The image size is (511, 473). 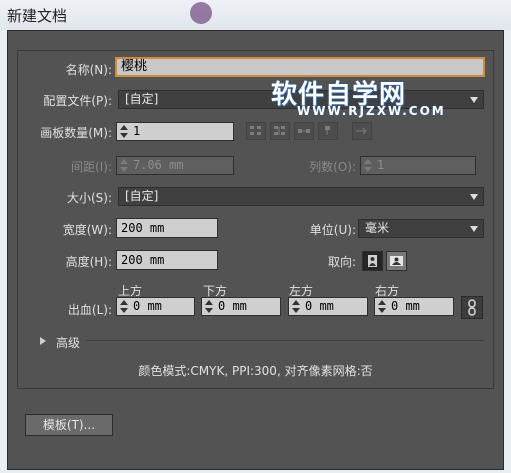 I want to click on spacing-stepper: 7.06 mm, so click(x=175, y=165).